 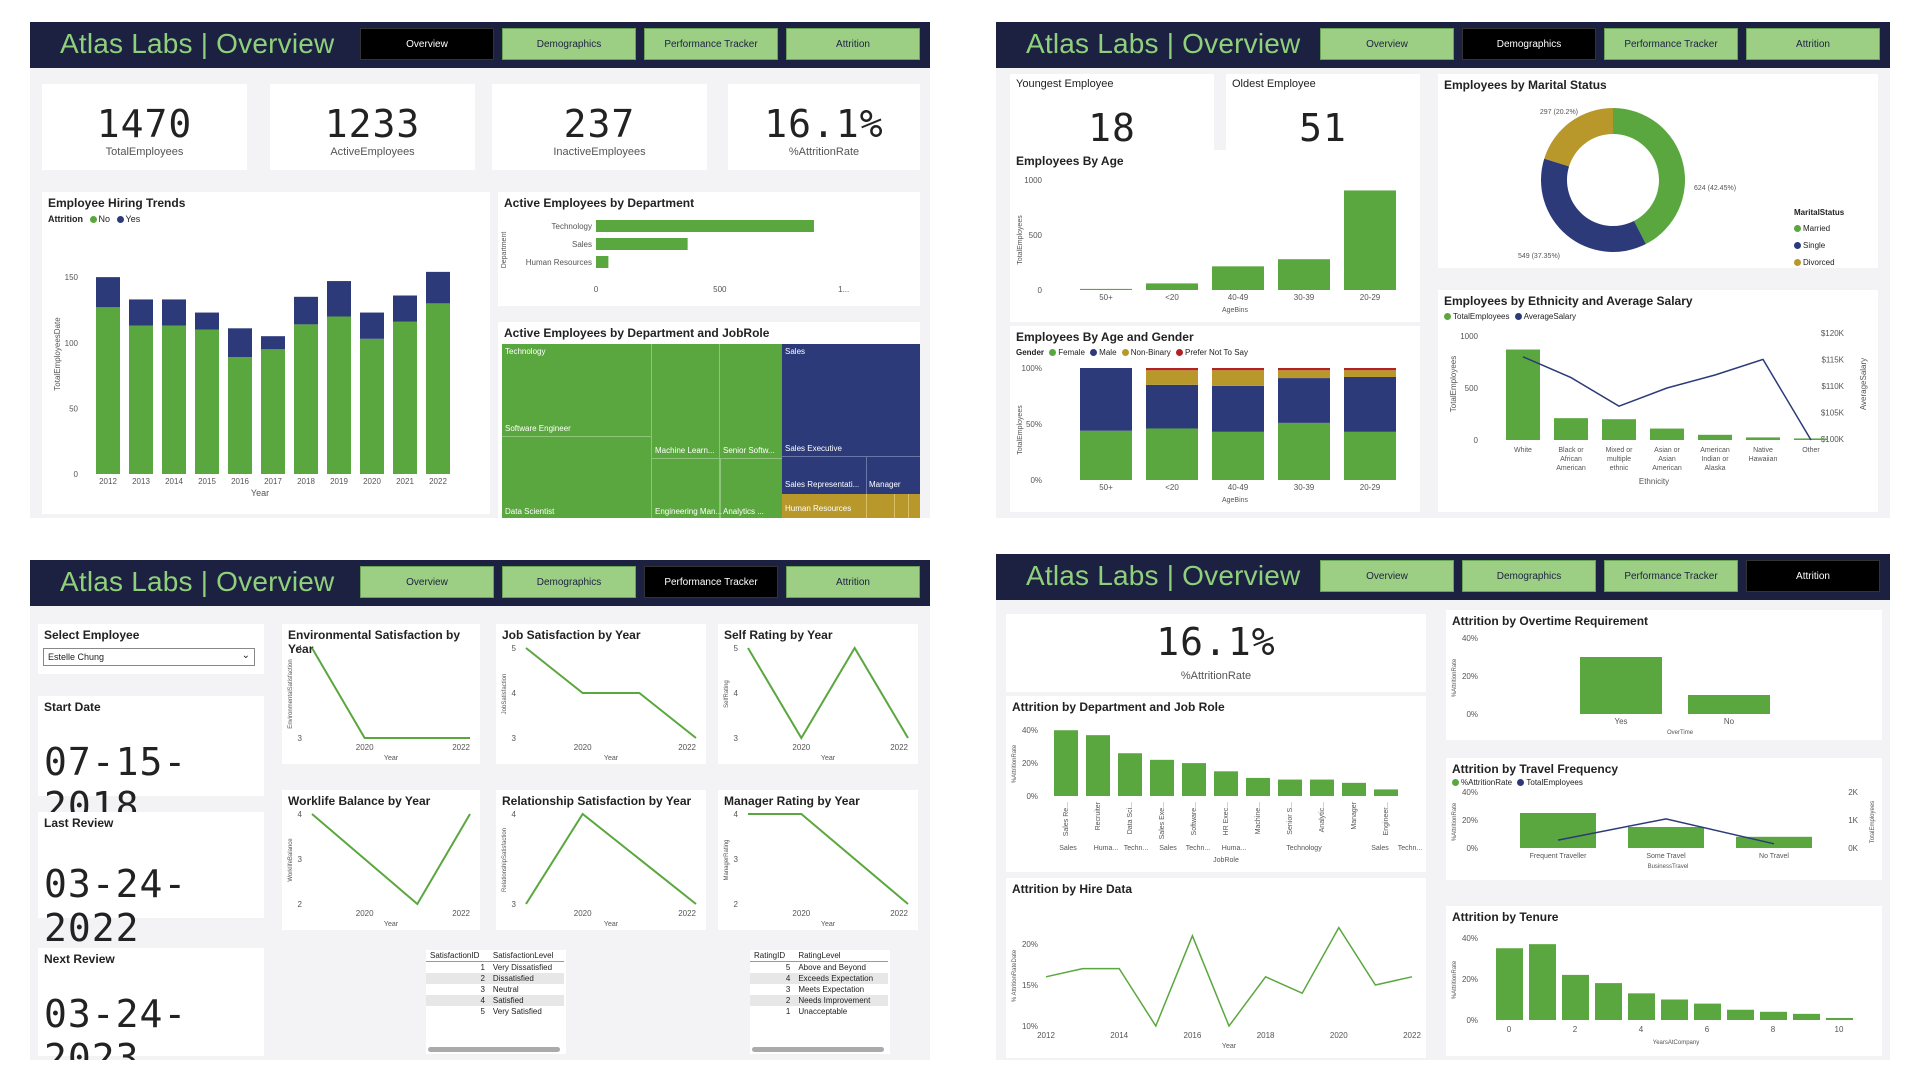 What do you see at coordinates (1071, 352) in the screenshot?
I see `legend-female: Female` at bounding box center [1071, 352].